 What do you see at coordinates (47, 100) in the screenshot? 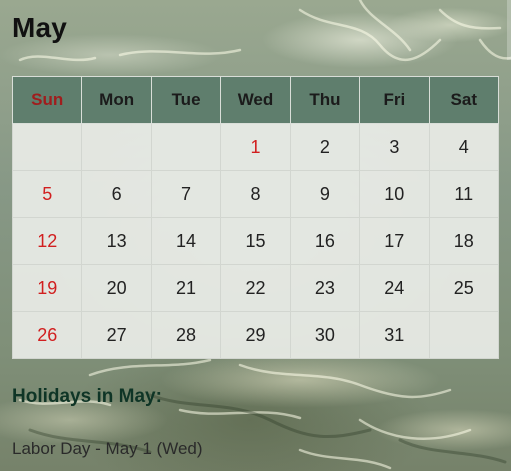
I see `weekday-header-sun: Sun` at bounding box center [47, 100].